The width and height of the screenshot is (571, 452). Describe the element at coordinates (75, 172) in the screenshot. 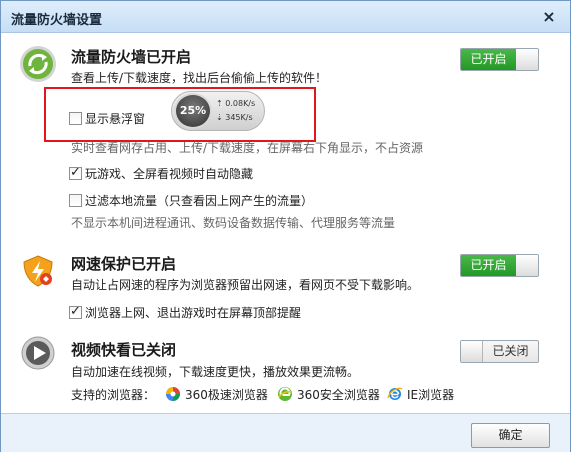

I see `auto-hide-checkbox` at that location.